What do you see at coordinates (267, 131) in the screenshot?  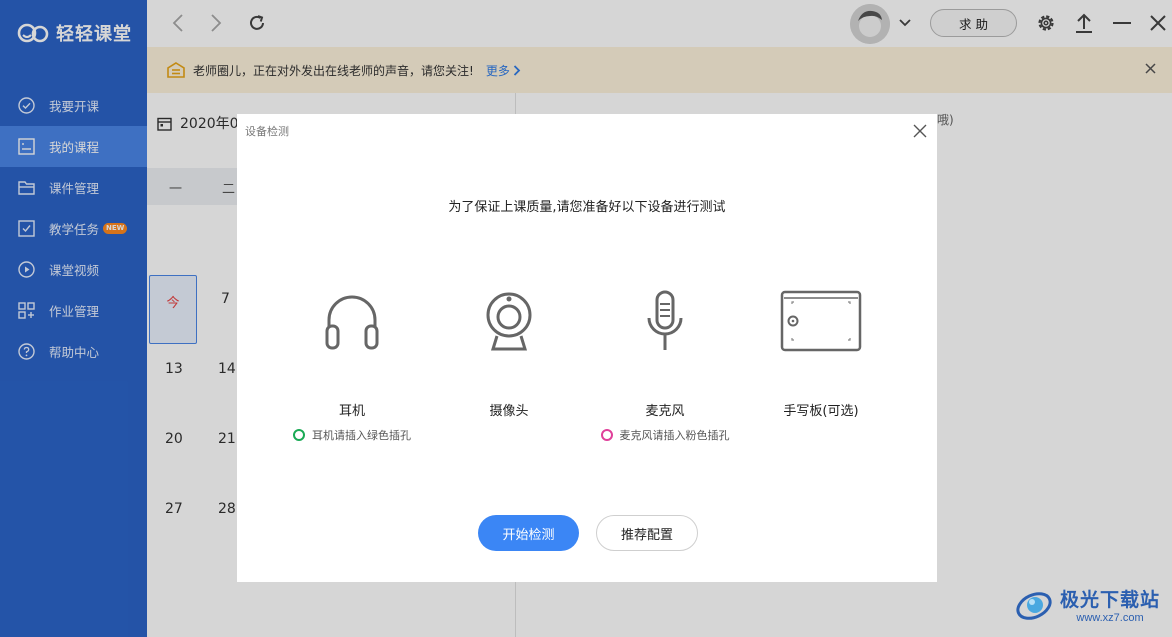 I see `dialog-title: 设备检测` at bounding box center [267, 131].